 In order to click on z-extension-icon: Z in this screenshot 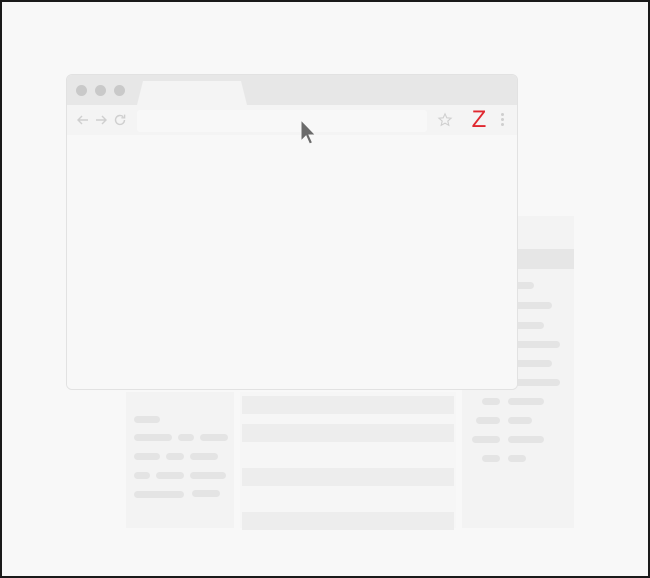, I will do `click(479, 120)`.